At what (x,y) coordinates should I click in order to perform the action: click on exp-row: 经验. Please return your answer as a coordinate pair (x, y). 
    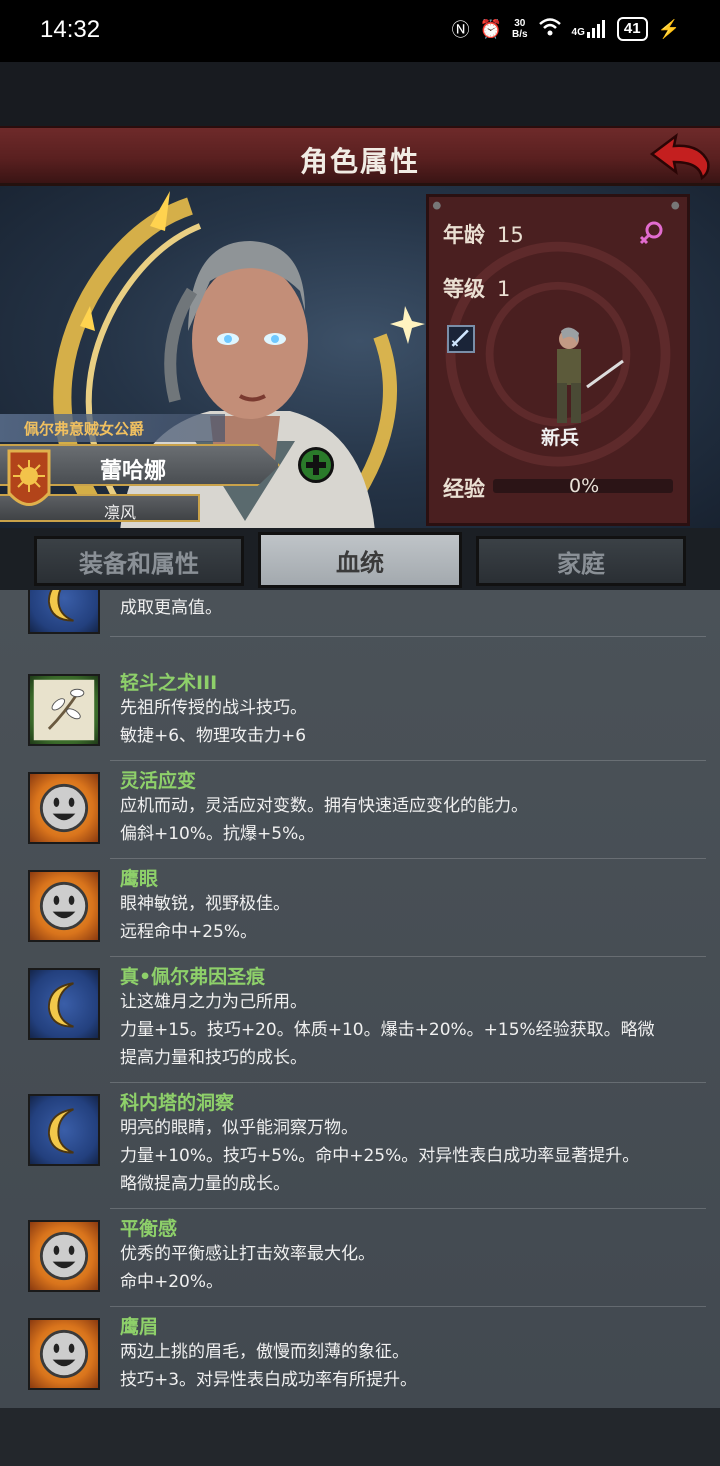
    Looking at the image, I should click on (470, 488).